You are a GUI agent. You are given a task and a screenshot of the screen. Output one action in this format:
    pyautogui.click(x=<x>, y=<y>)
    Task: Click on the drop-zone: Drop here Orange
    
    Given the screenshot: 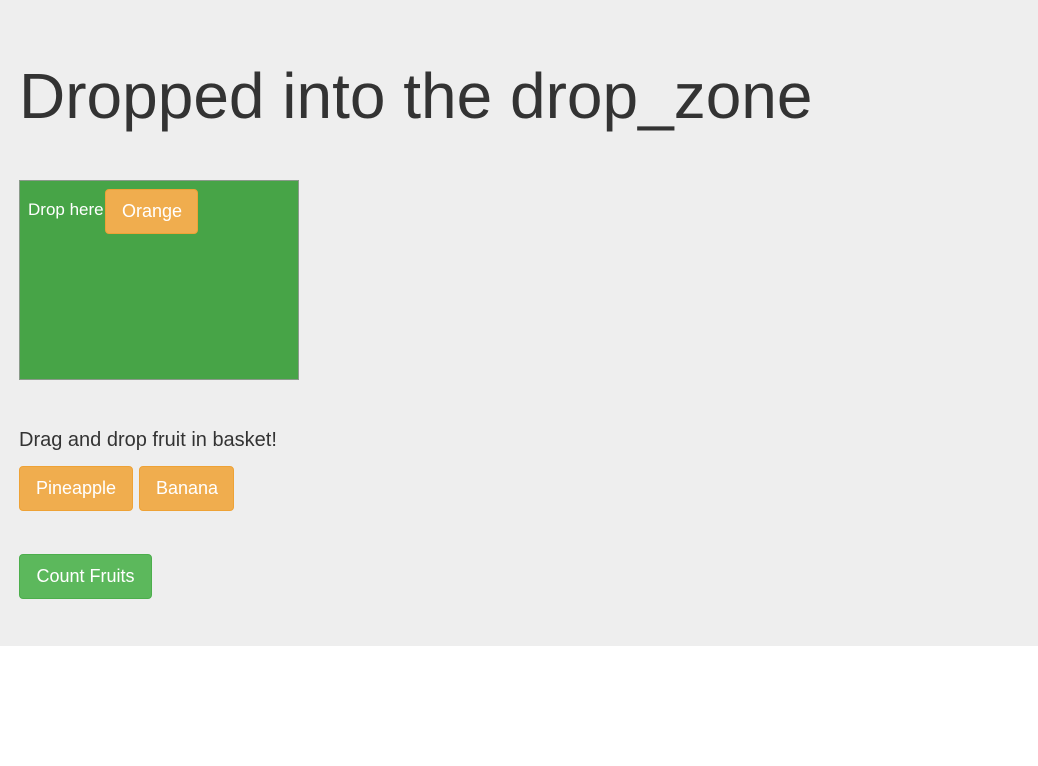 What is the action you would take?
    pyautogui.click(x=159, y=280)
    